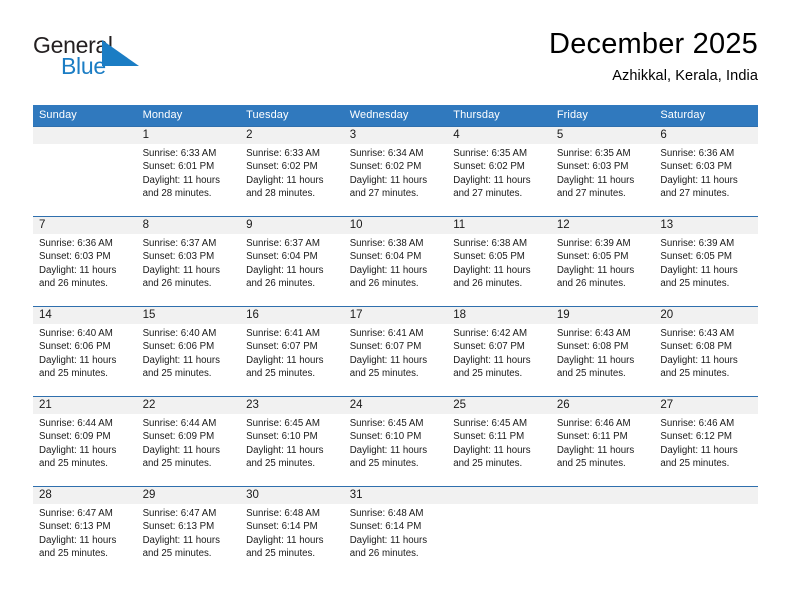 The image size is (792, 612). What do you see at coordinates (283, 333) in the screenshot?
I see `sunrise-text: Sunrise: 6:41 AM` at bounding box center [283, 333].